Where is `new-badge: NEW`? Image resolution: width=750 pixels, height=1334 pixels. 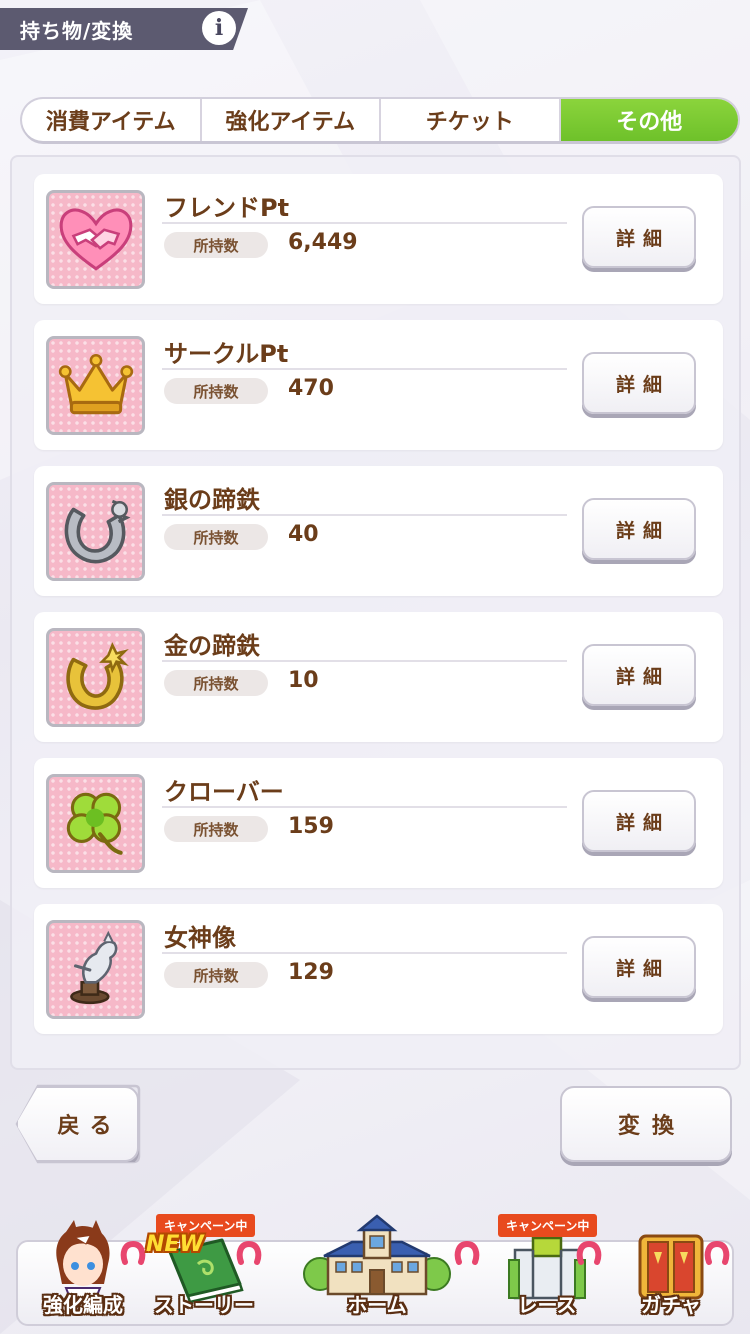 new-badge: NEW is located at coordinates (175, 1244).